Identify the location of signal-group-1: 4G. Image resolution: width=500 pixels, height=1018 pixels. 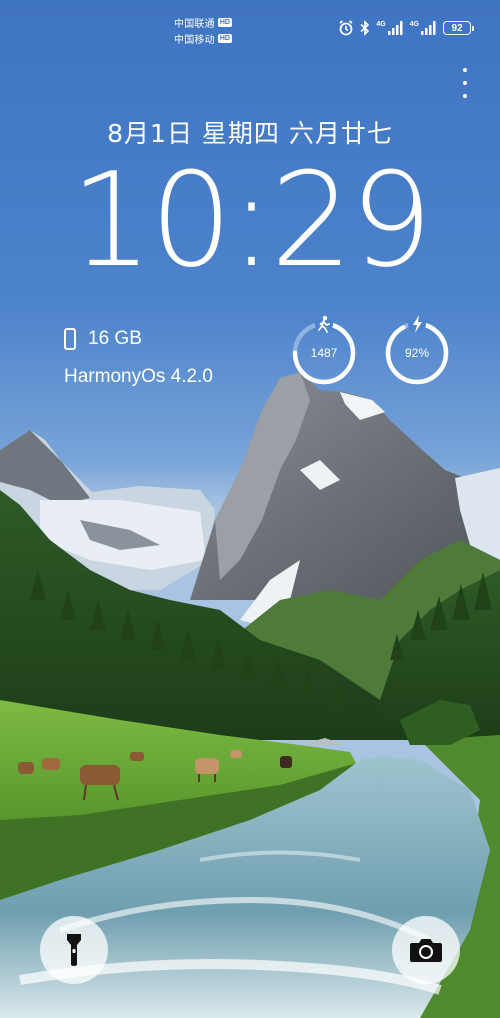
(389, 28).